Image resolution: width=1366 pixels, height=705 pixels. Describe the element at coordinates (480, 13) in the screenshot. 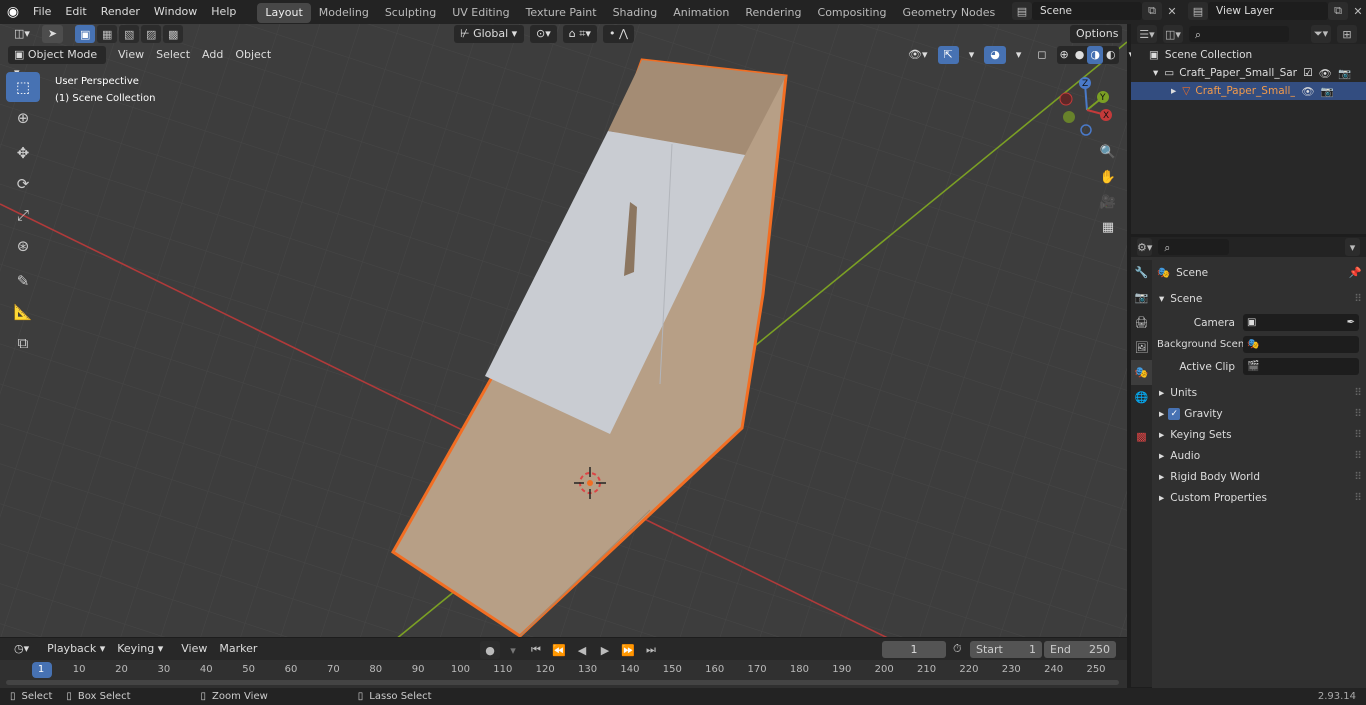

I see `tab-uv-editing: UV Editing` at that location.